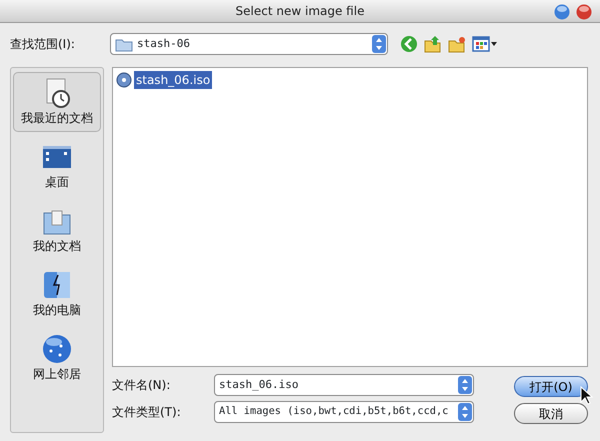  What do you see at coordinates (409, 44) in the screenshot?
I see `back-icon` at bounding box center [409, 44].